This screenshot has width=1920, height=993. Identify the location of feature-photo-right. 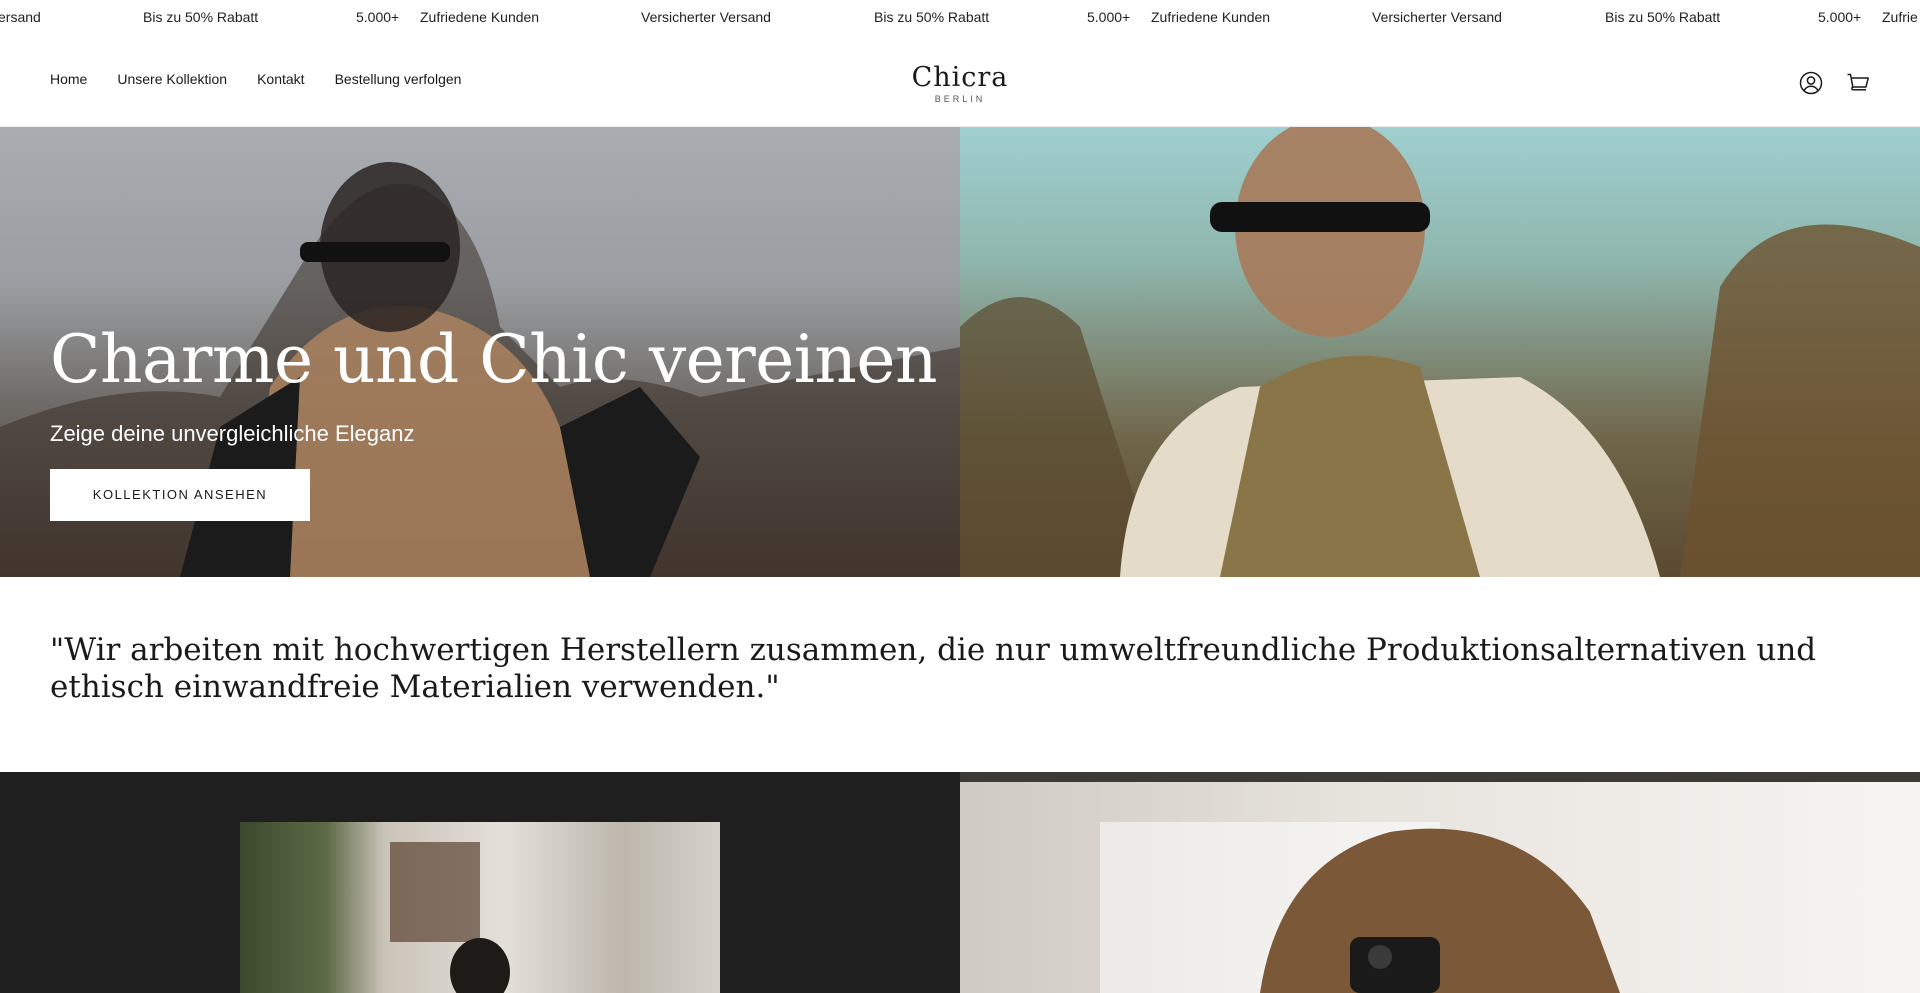
(1440, 882).